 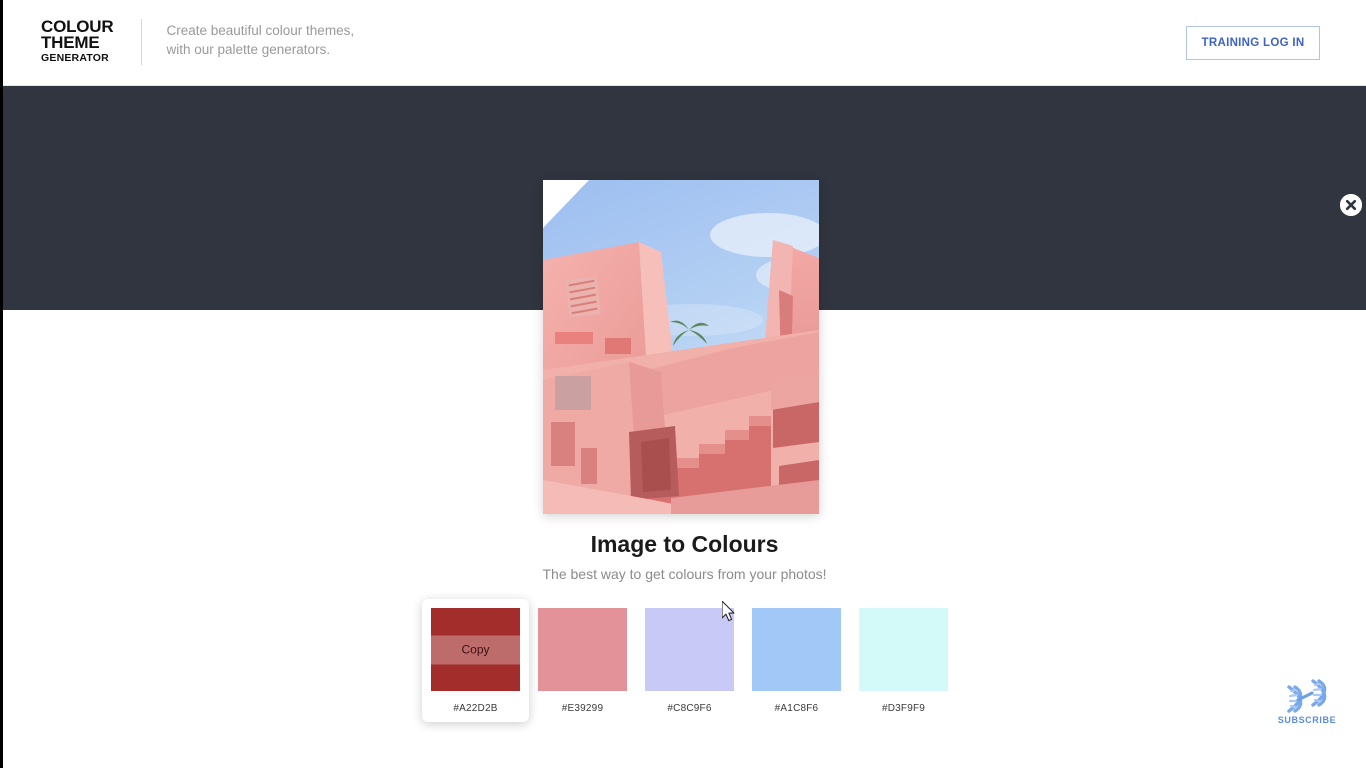 What do you see at coordinates (684, 544) in the screenshot?
I see `page-title: Image to Colours` at bounding box center [684, 544].